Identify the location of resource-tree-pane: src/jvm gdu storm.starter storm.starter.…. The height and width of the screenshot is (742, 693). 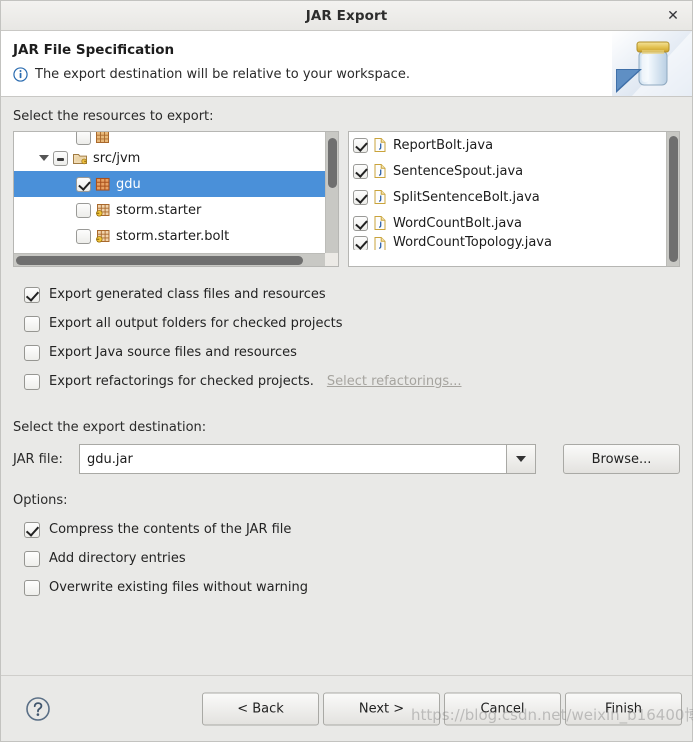
(176, 199).